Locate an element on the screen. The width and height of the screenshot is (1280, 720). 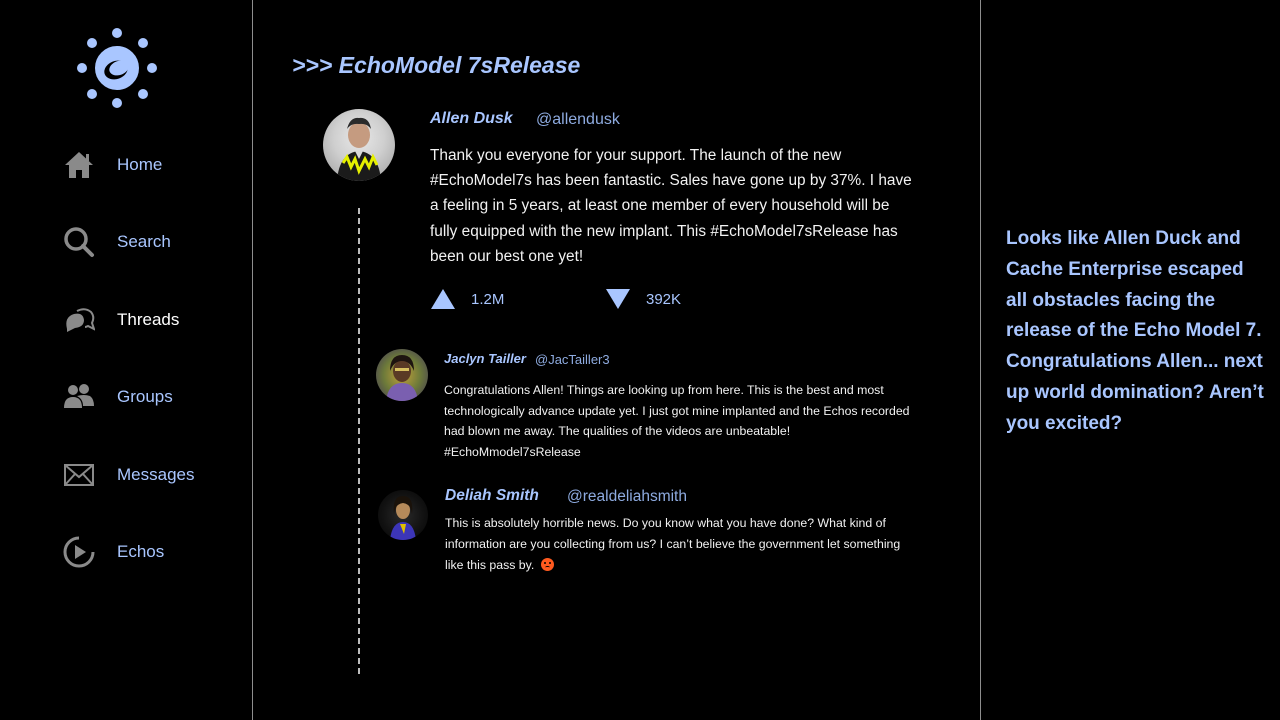
page-title: >>> EchoModel 7sRelease is located at coordinates (436, 65).